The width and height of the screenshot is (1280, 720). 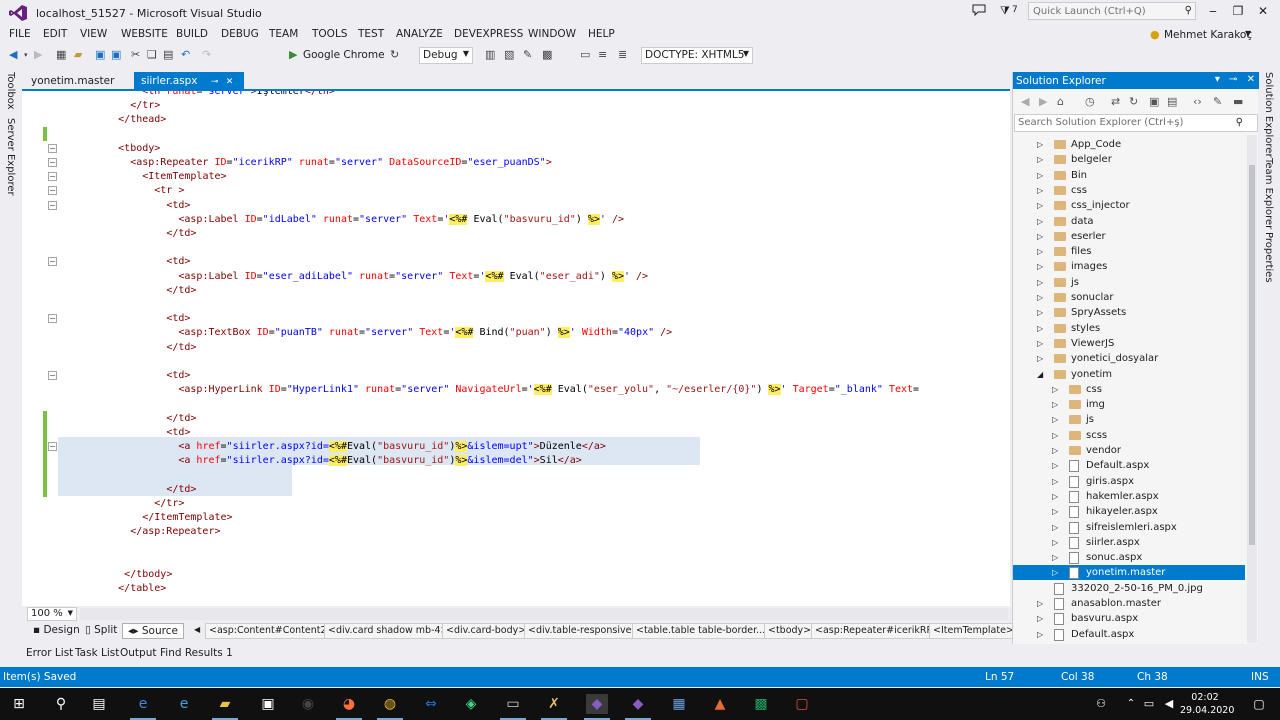 I want to click on breadcrumb-item: <asp:Repeater#icerikRP>, so click(x=878, y=631).